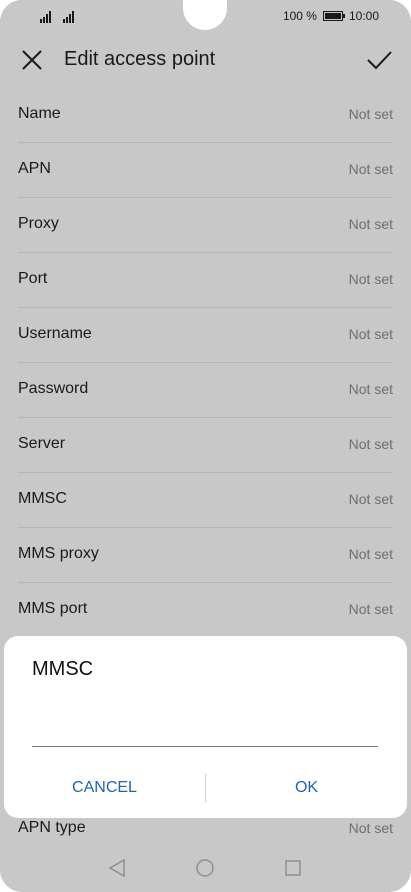  I want to click on field-label: MMS port, so click(53, 608).